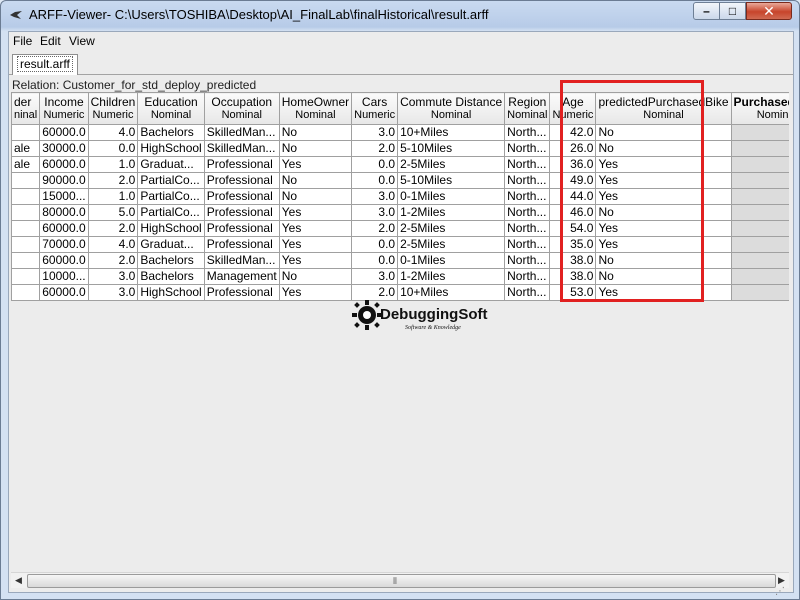  What do you see at coordinates (82, 41) in the screenshot?
I see `menu-view: View` at bounding box center [82, 41].